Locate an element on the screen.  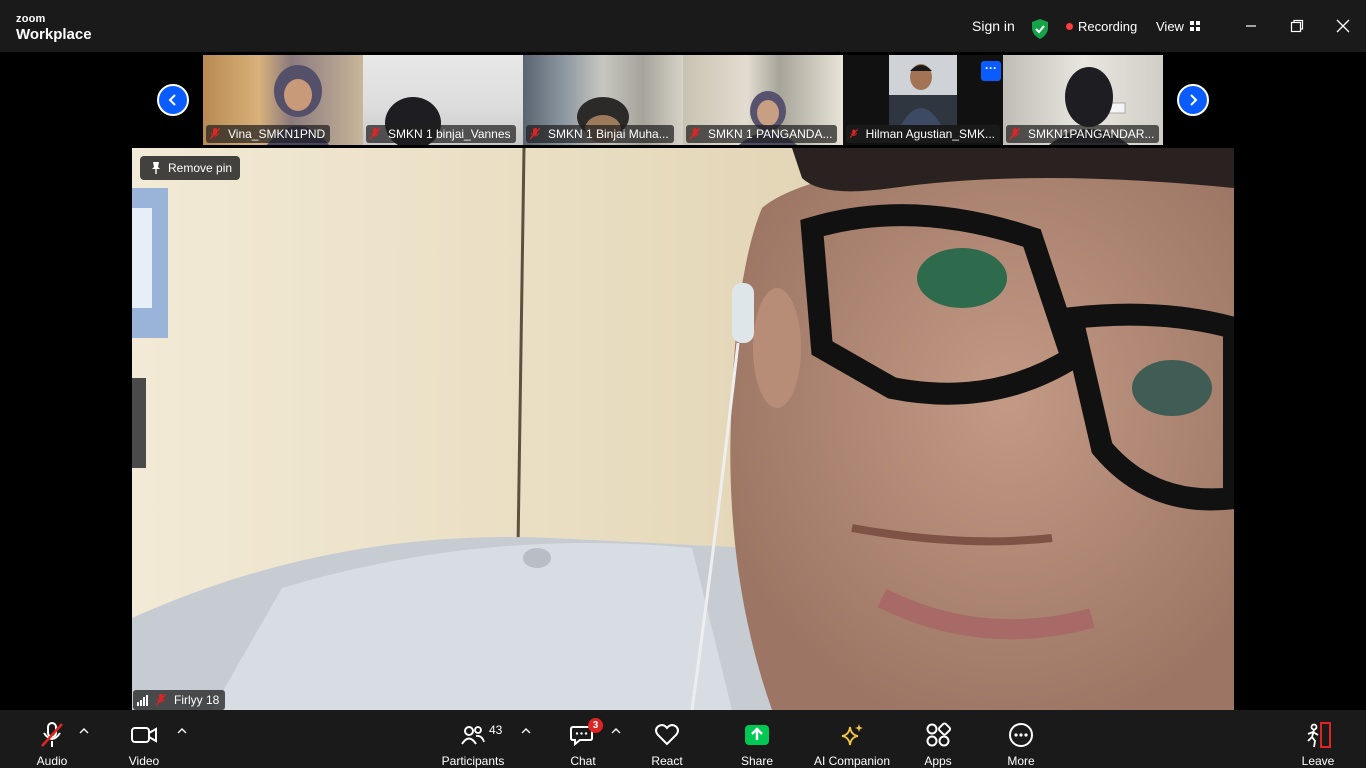
leave-label: Leave is located at coordinates (1318, 761).